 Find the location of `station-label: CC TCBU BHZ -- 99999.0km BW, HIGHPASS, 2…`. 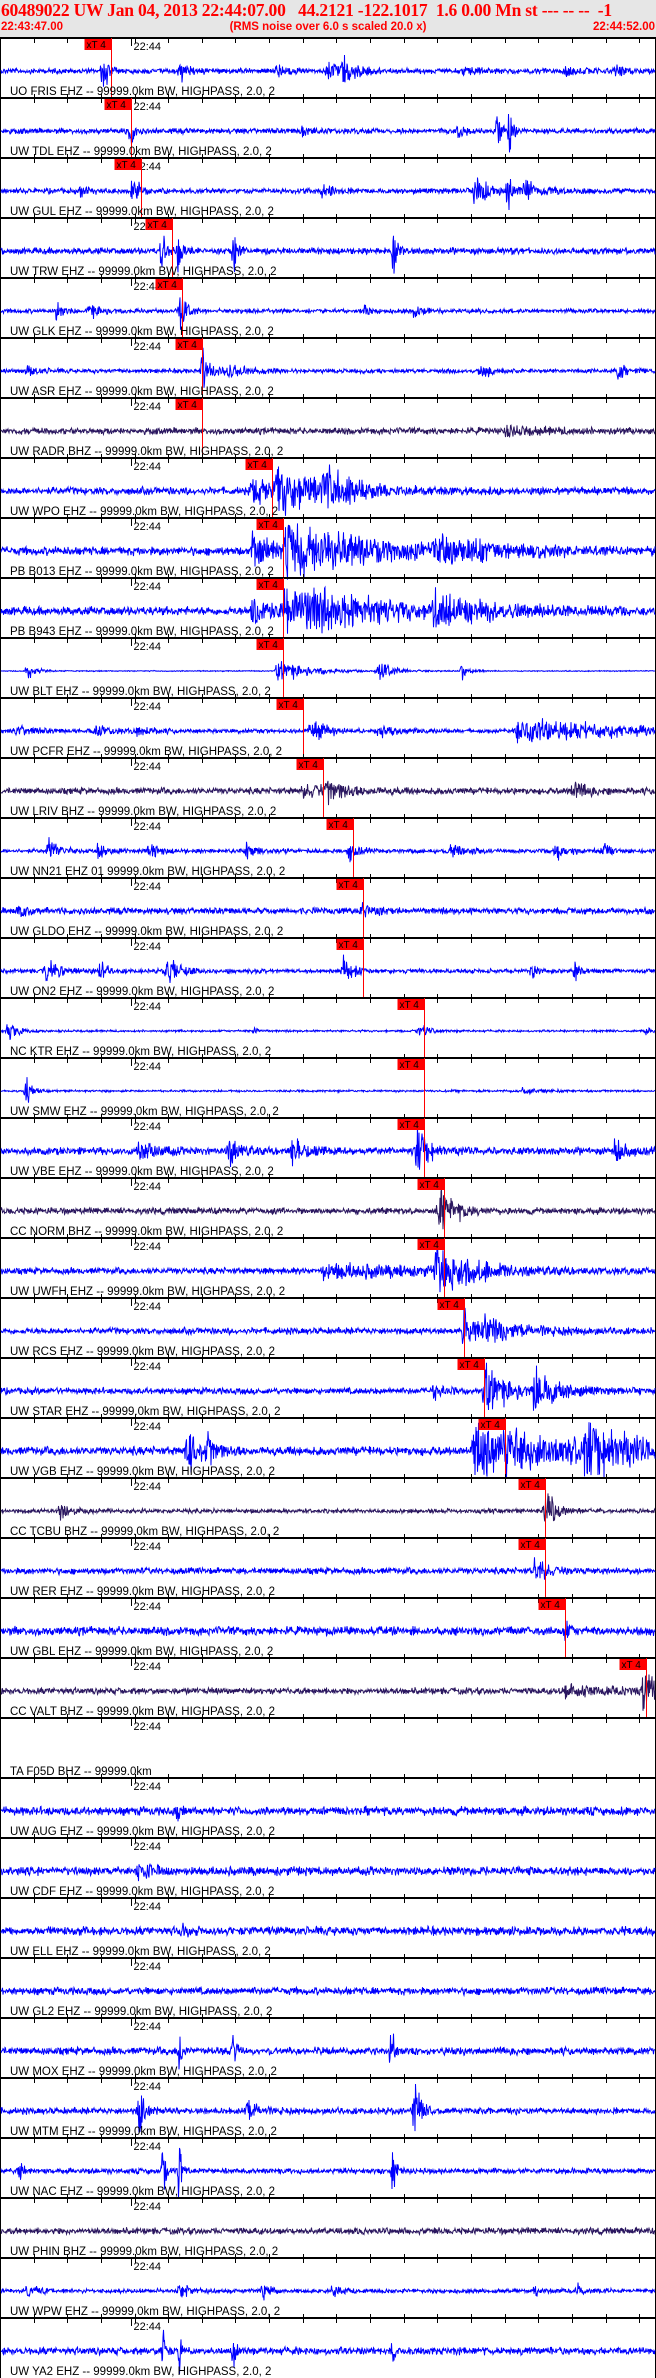

station-label: CC TCBU BHZ -- 99999.0km BW, HIGHPASS, 2… is located at coordinates (144, 1532).